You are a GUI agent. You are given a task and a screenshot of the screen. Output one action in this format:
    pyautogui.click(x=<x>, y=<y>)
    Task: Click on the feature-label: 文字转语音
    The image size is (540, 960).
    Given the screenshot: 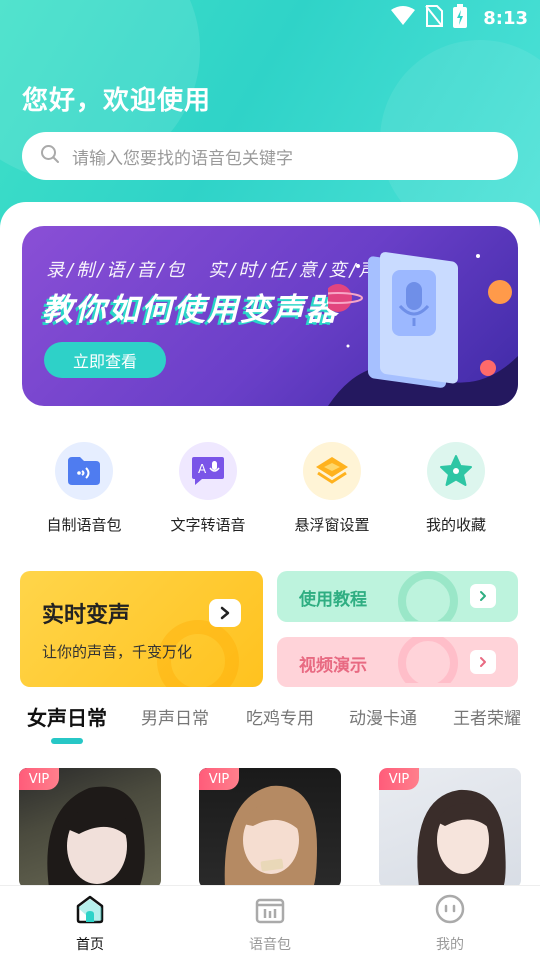 What is the action you would take?
    pyautogui.click(x=208, y=525)
    